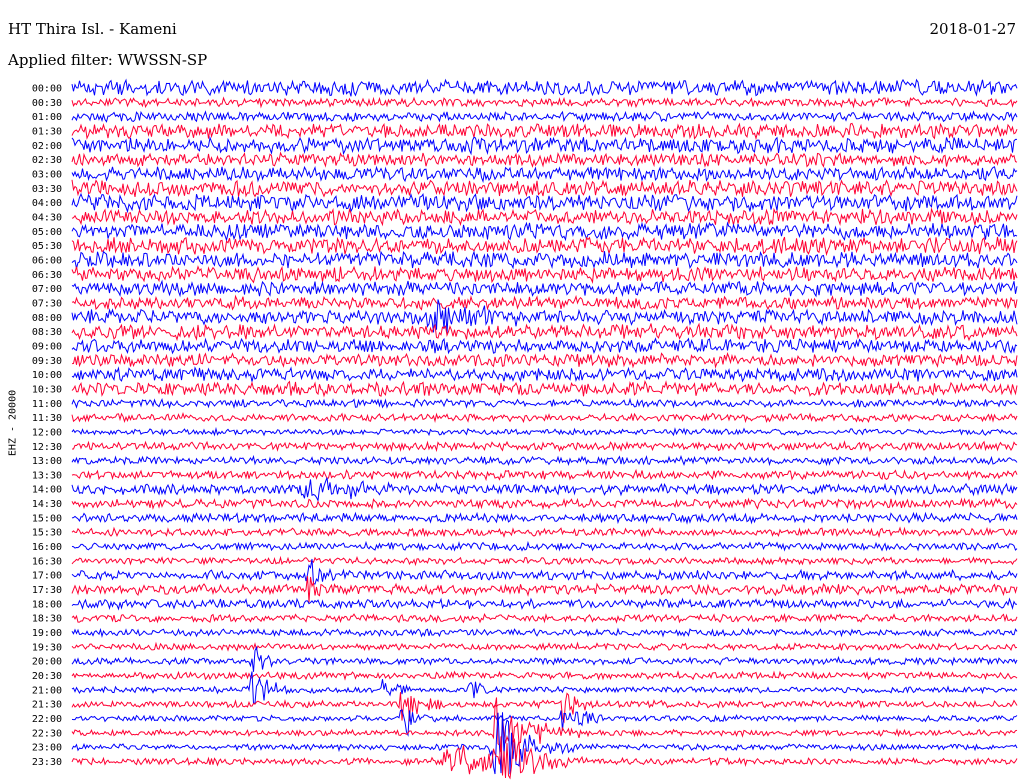 The image size is (1024, 780). What do you see at coordinates (47, 647) in the screenshot?
I see `time-tick-label: 19:30` at bounding box center [47, 647].